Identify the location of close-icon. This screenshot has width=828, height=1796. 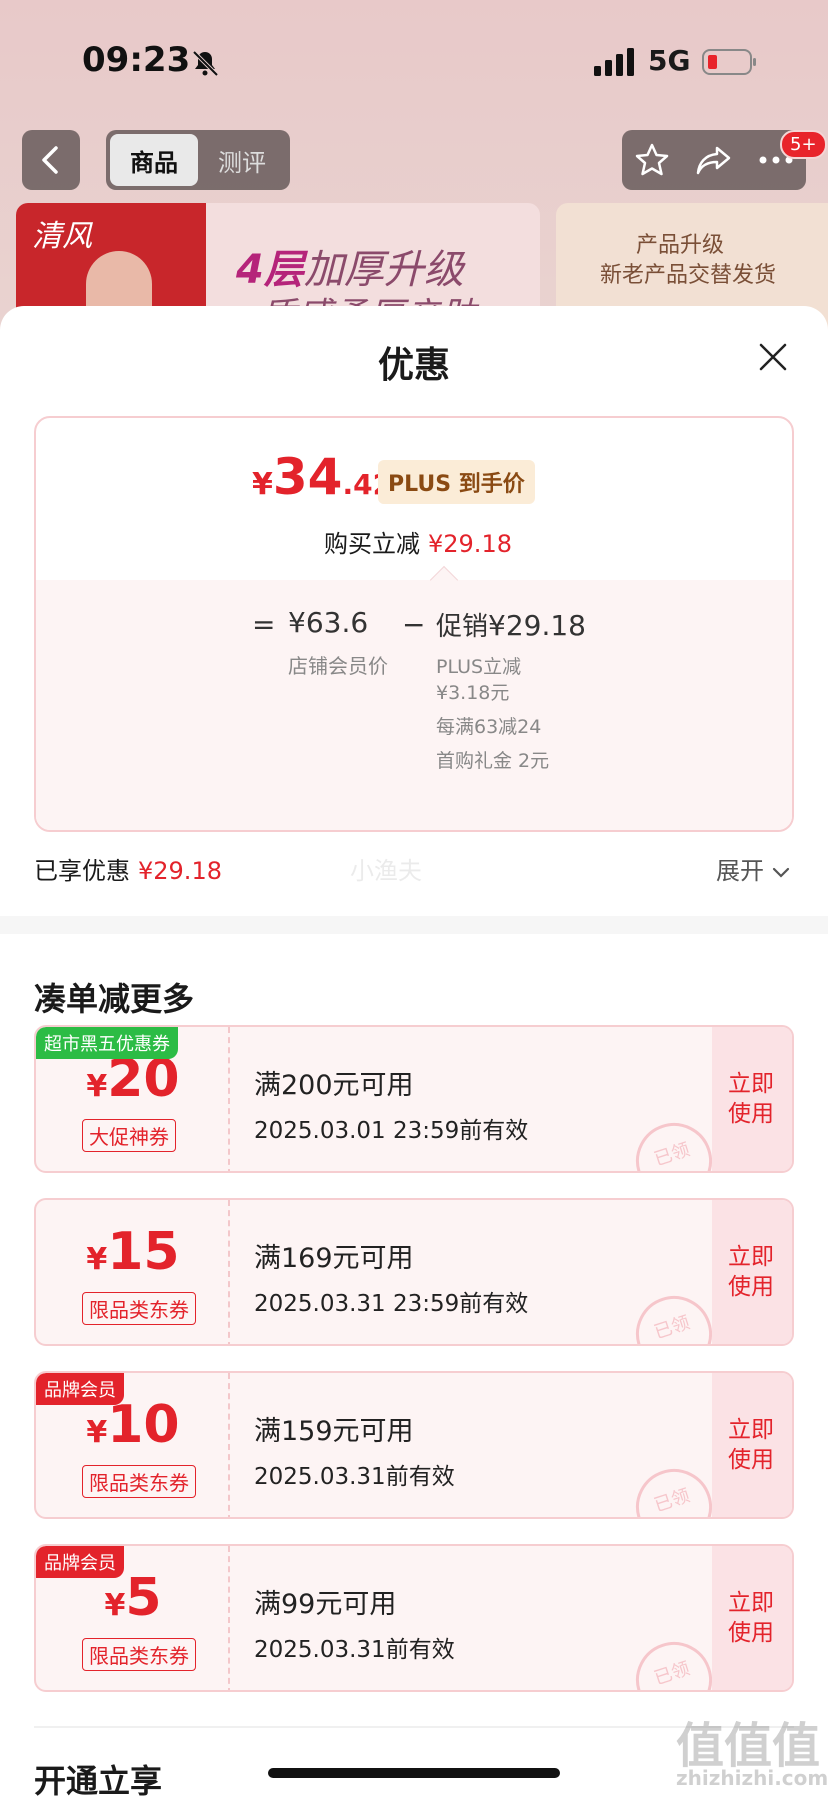
(773, 357).